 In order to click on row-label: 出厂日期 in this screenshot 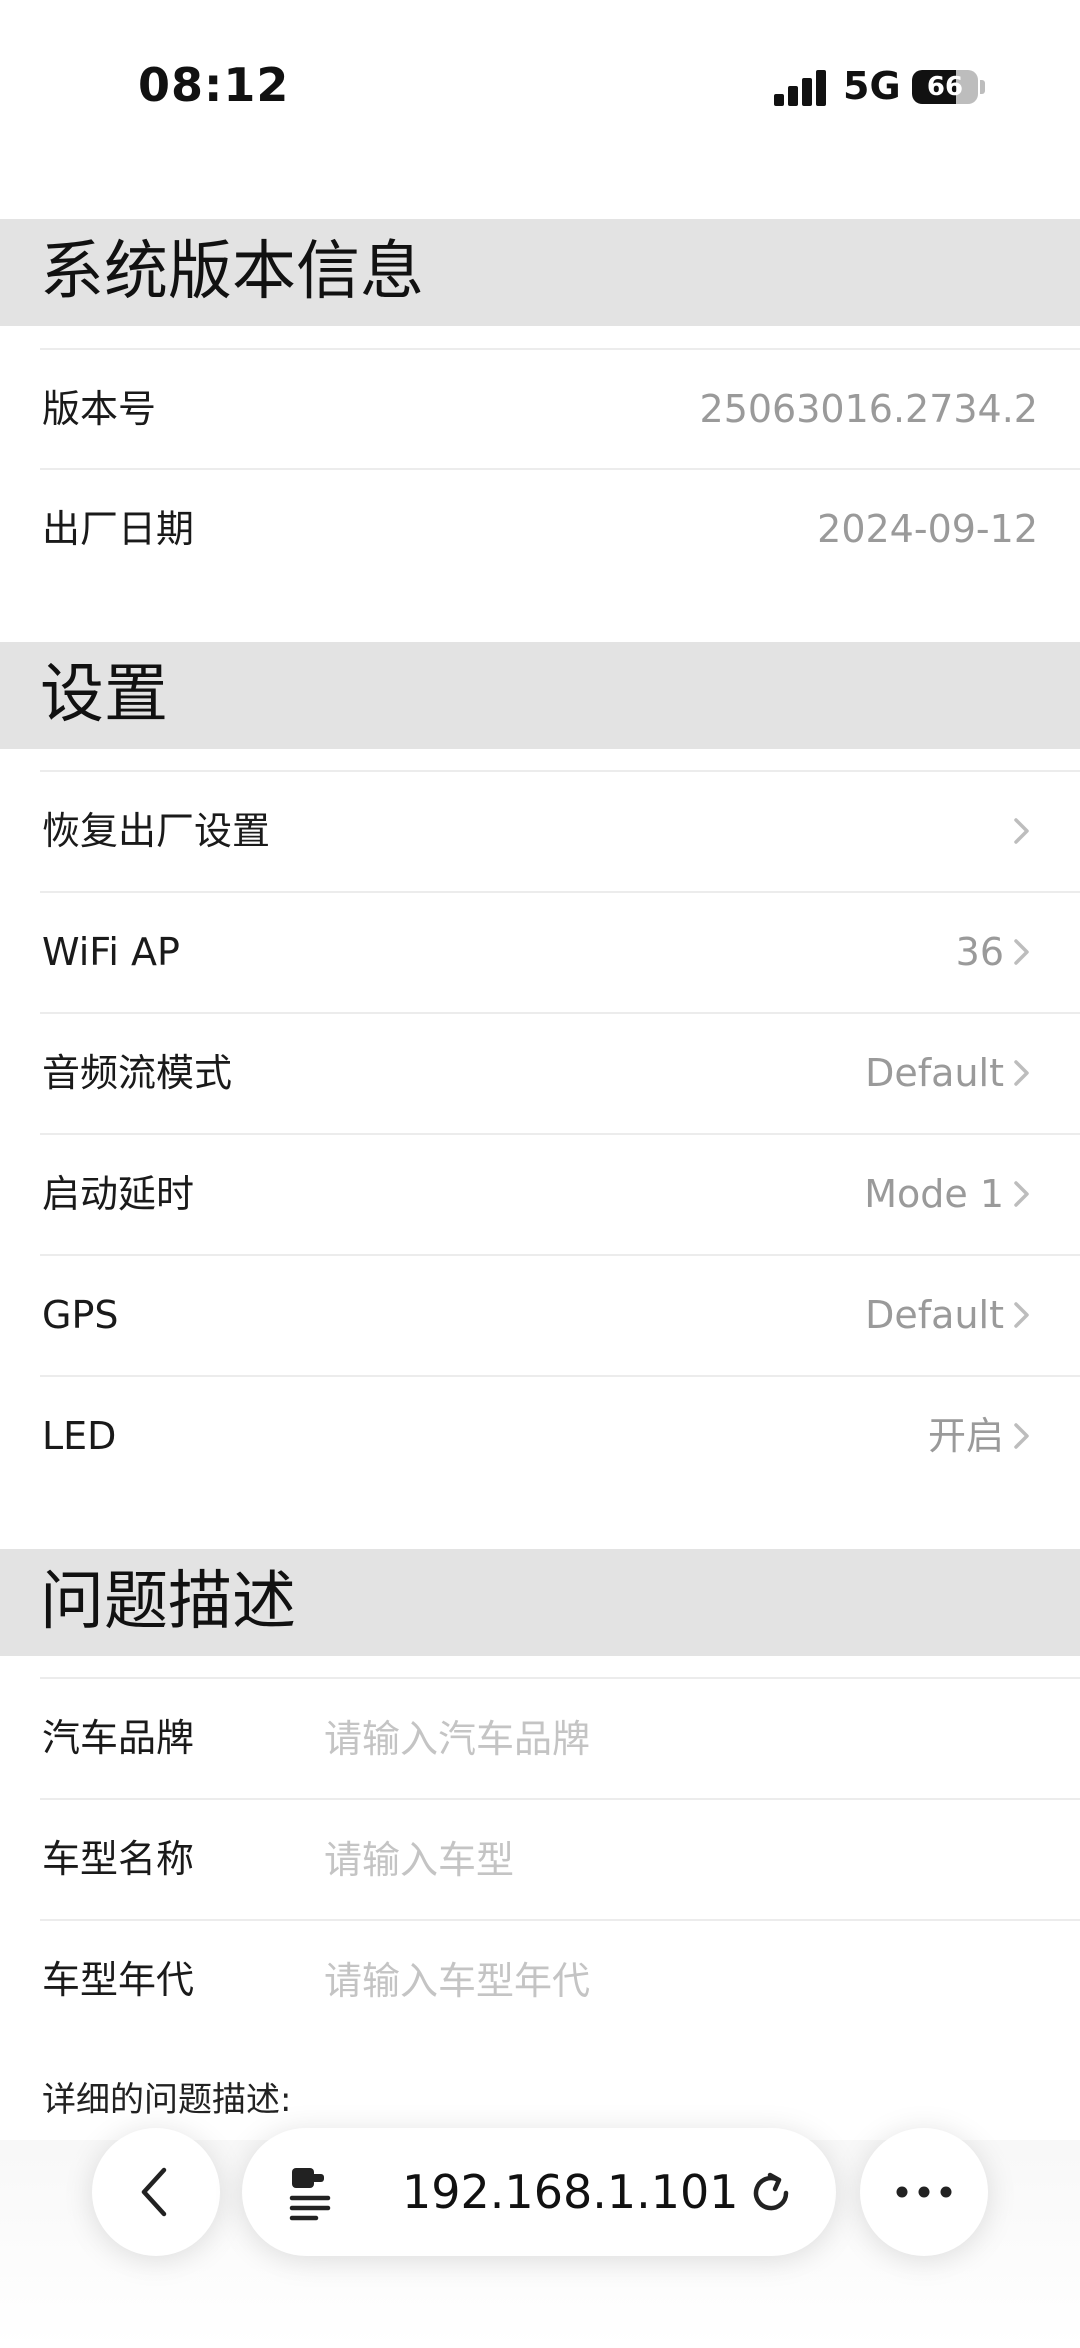, I will do `click(118, 529)`.